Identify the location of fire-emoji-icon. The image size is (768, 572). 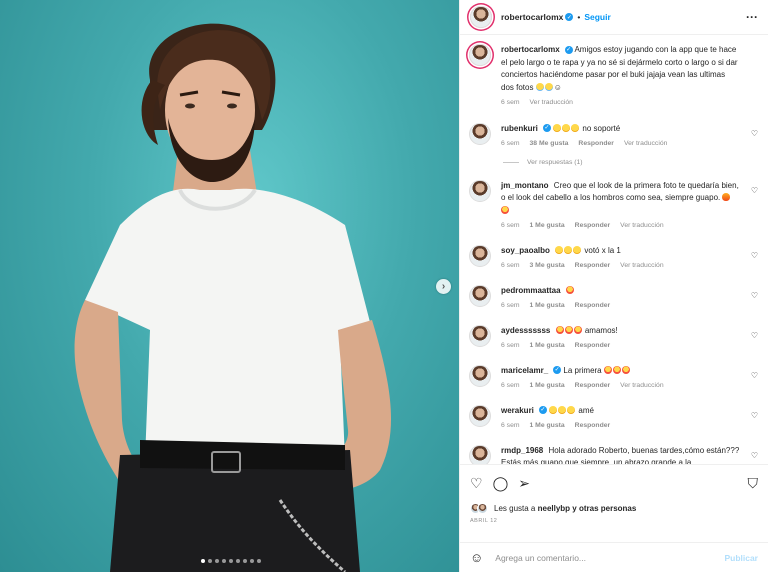
(726, 197).